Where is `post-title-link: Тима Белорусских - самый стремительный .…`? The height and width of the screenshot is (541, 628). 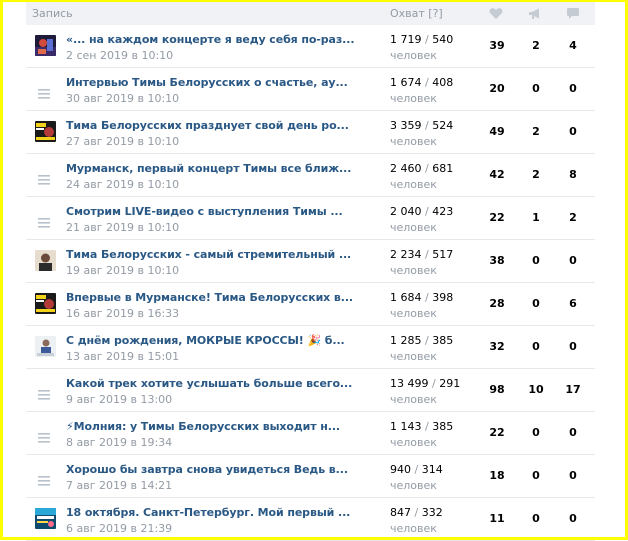
post-title-link: Тима Белорусских - самый стремительный .… is located at coordinates (208, 254).